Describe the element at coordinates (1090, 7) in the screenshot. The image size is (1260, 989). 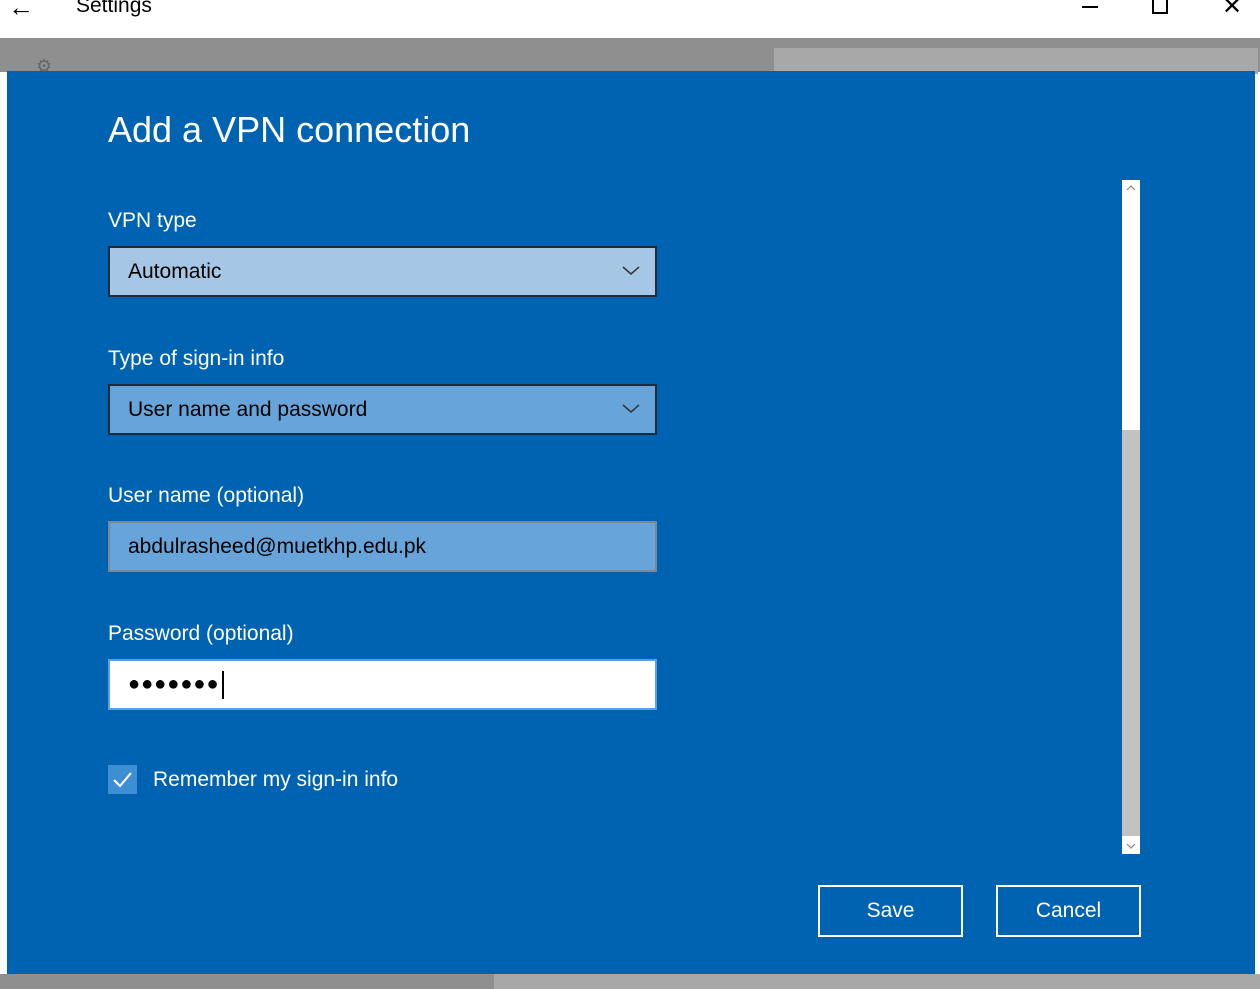
I see `minimize-icon` at that location.